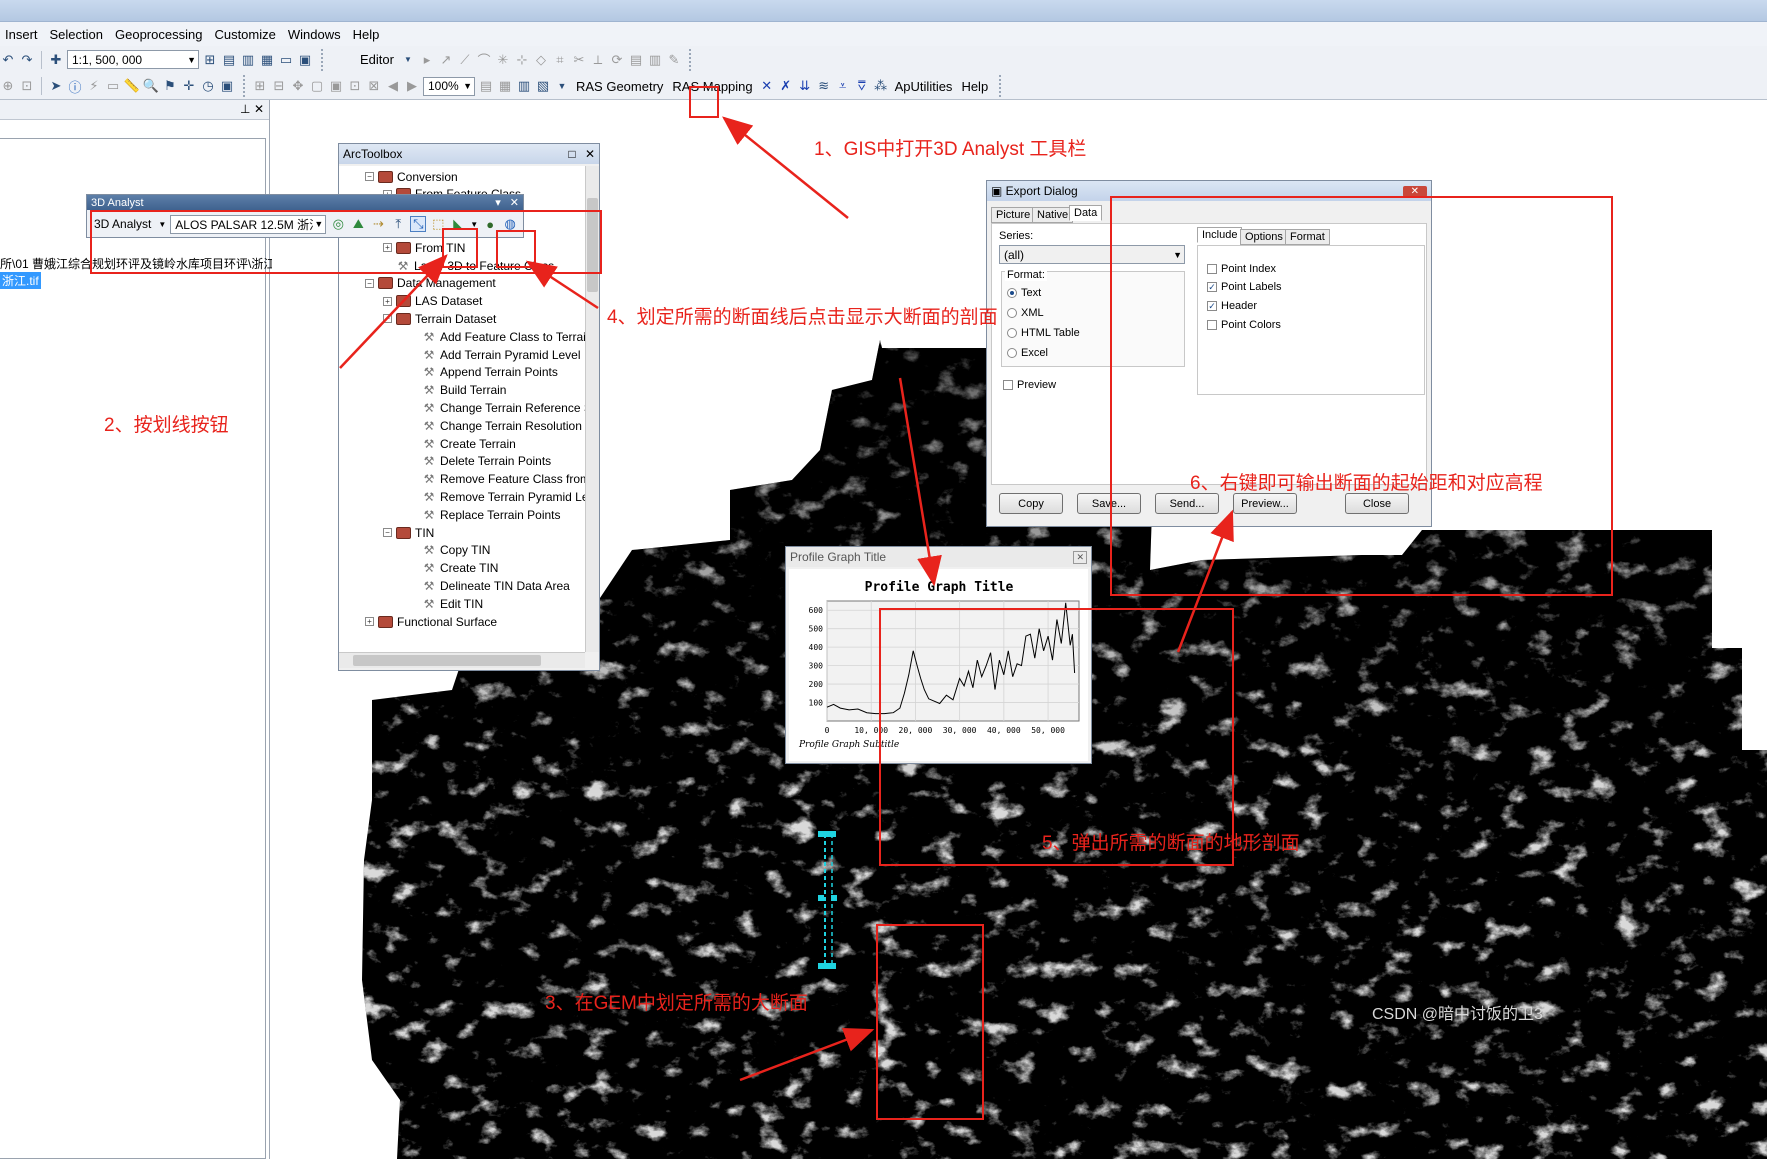  Describe the element at coordinates (676, 1003) in the screenshot. I see `annotation-step-3: 3、在GEM中划定所需的大断面` at that location.